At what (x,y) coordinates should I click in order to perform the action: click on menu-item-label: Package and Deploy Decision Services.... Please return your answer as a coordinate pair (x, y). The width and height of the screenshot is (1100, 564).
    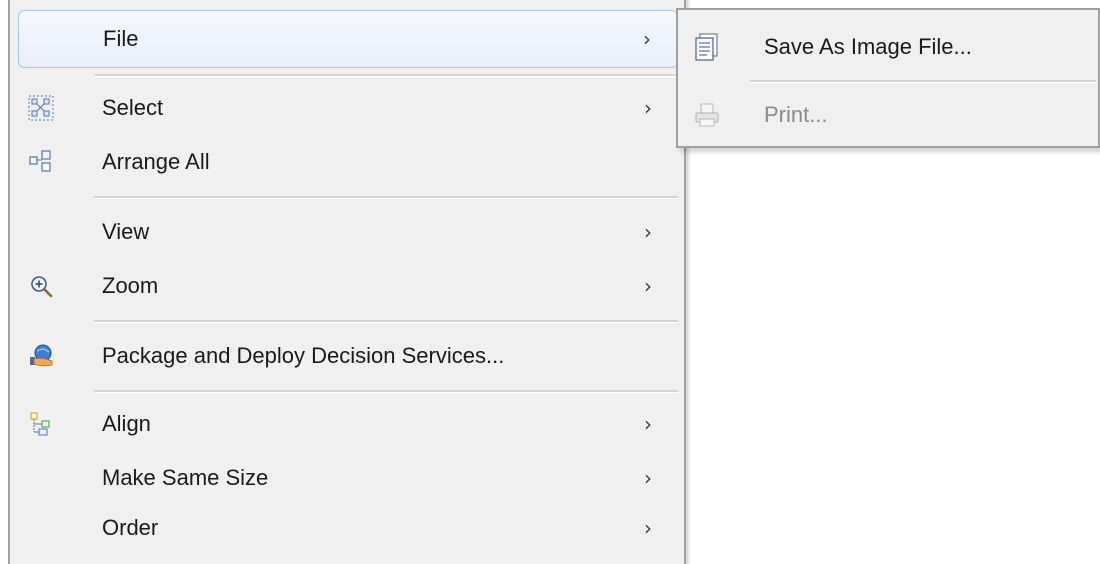
    Looking at the image, I should click on (303, 355).